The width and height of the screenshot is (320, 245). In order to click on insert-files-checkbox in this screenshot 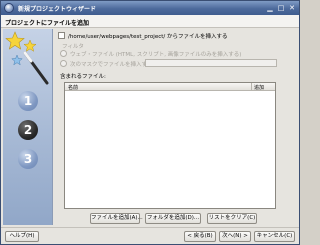, I will do `click(61, 35)`.